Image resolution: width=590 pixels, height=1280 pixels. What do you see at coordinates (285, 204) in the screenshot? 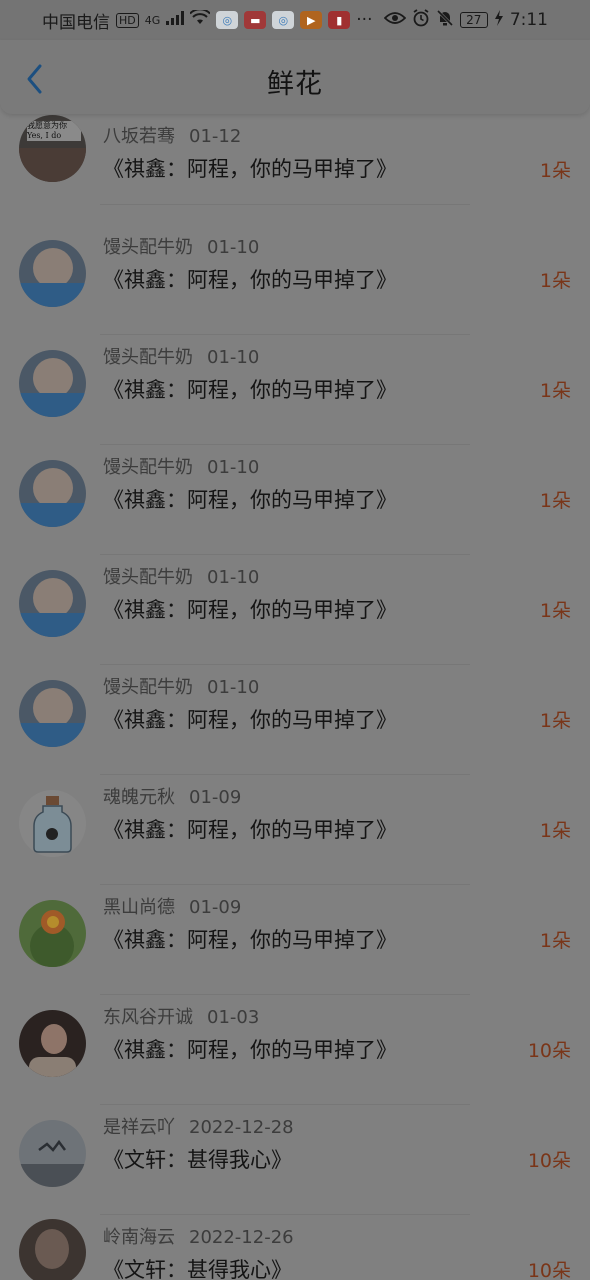
I see `divider` at bounding box center [285, 204].